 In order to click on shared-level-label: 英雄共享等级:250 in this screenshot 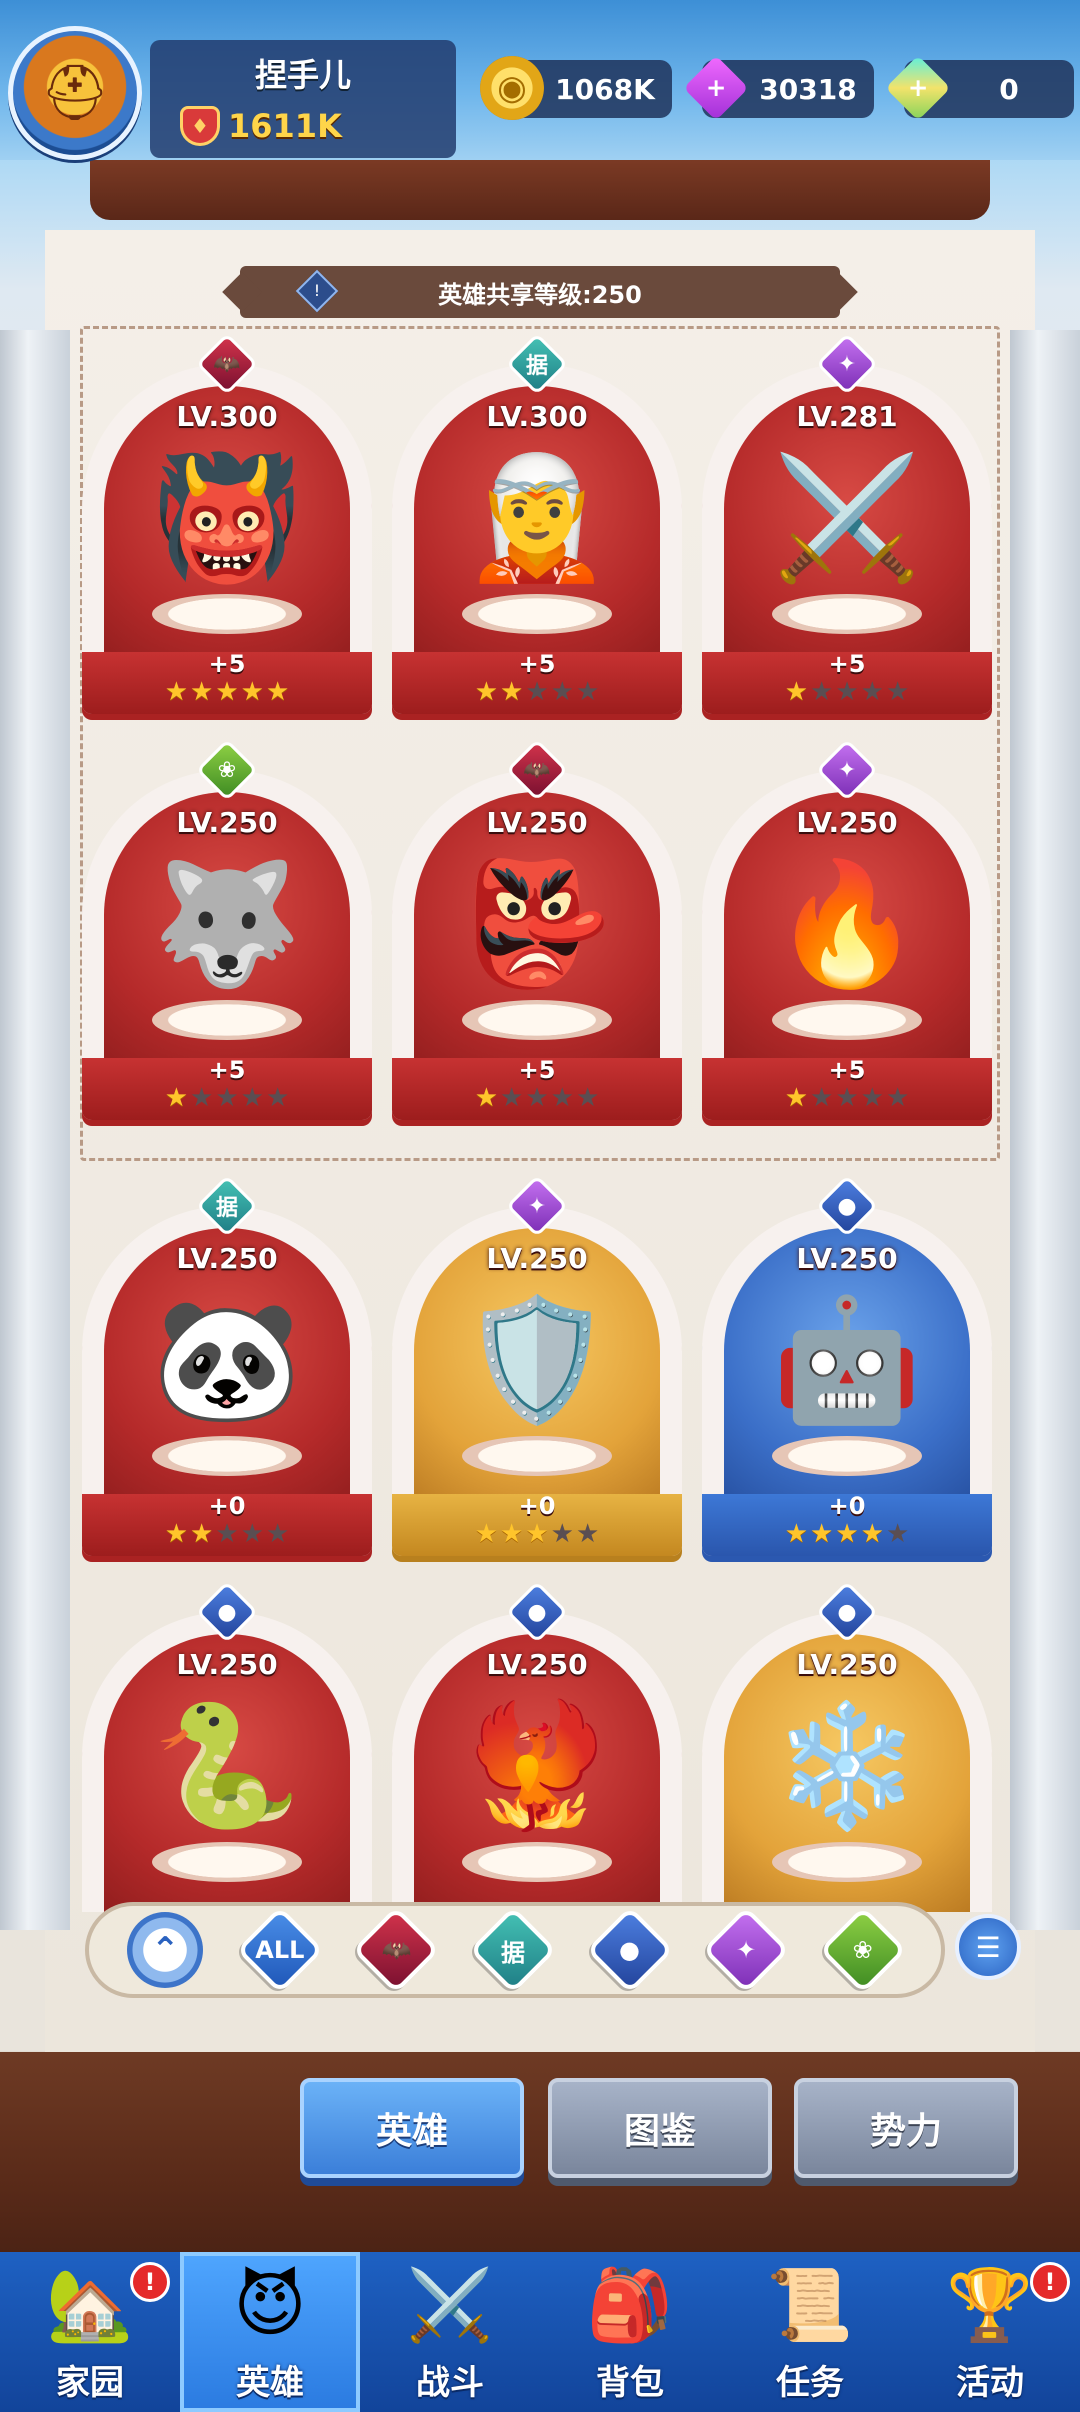, I will do `click(540, 294)`.